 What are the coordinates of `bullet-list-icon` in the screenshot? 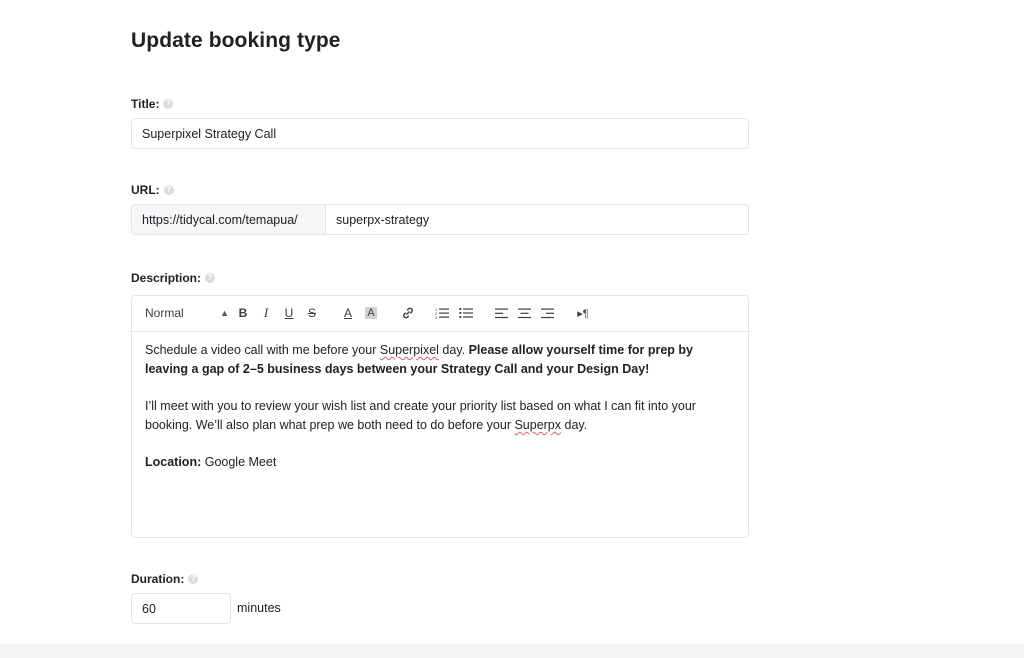 It's located at (466, 313).